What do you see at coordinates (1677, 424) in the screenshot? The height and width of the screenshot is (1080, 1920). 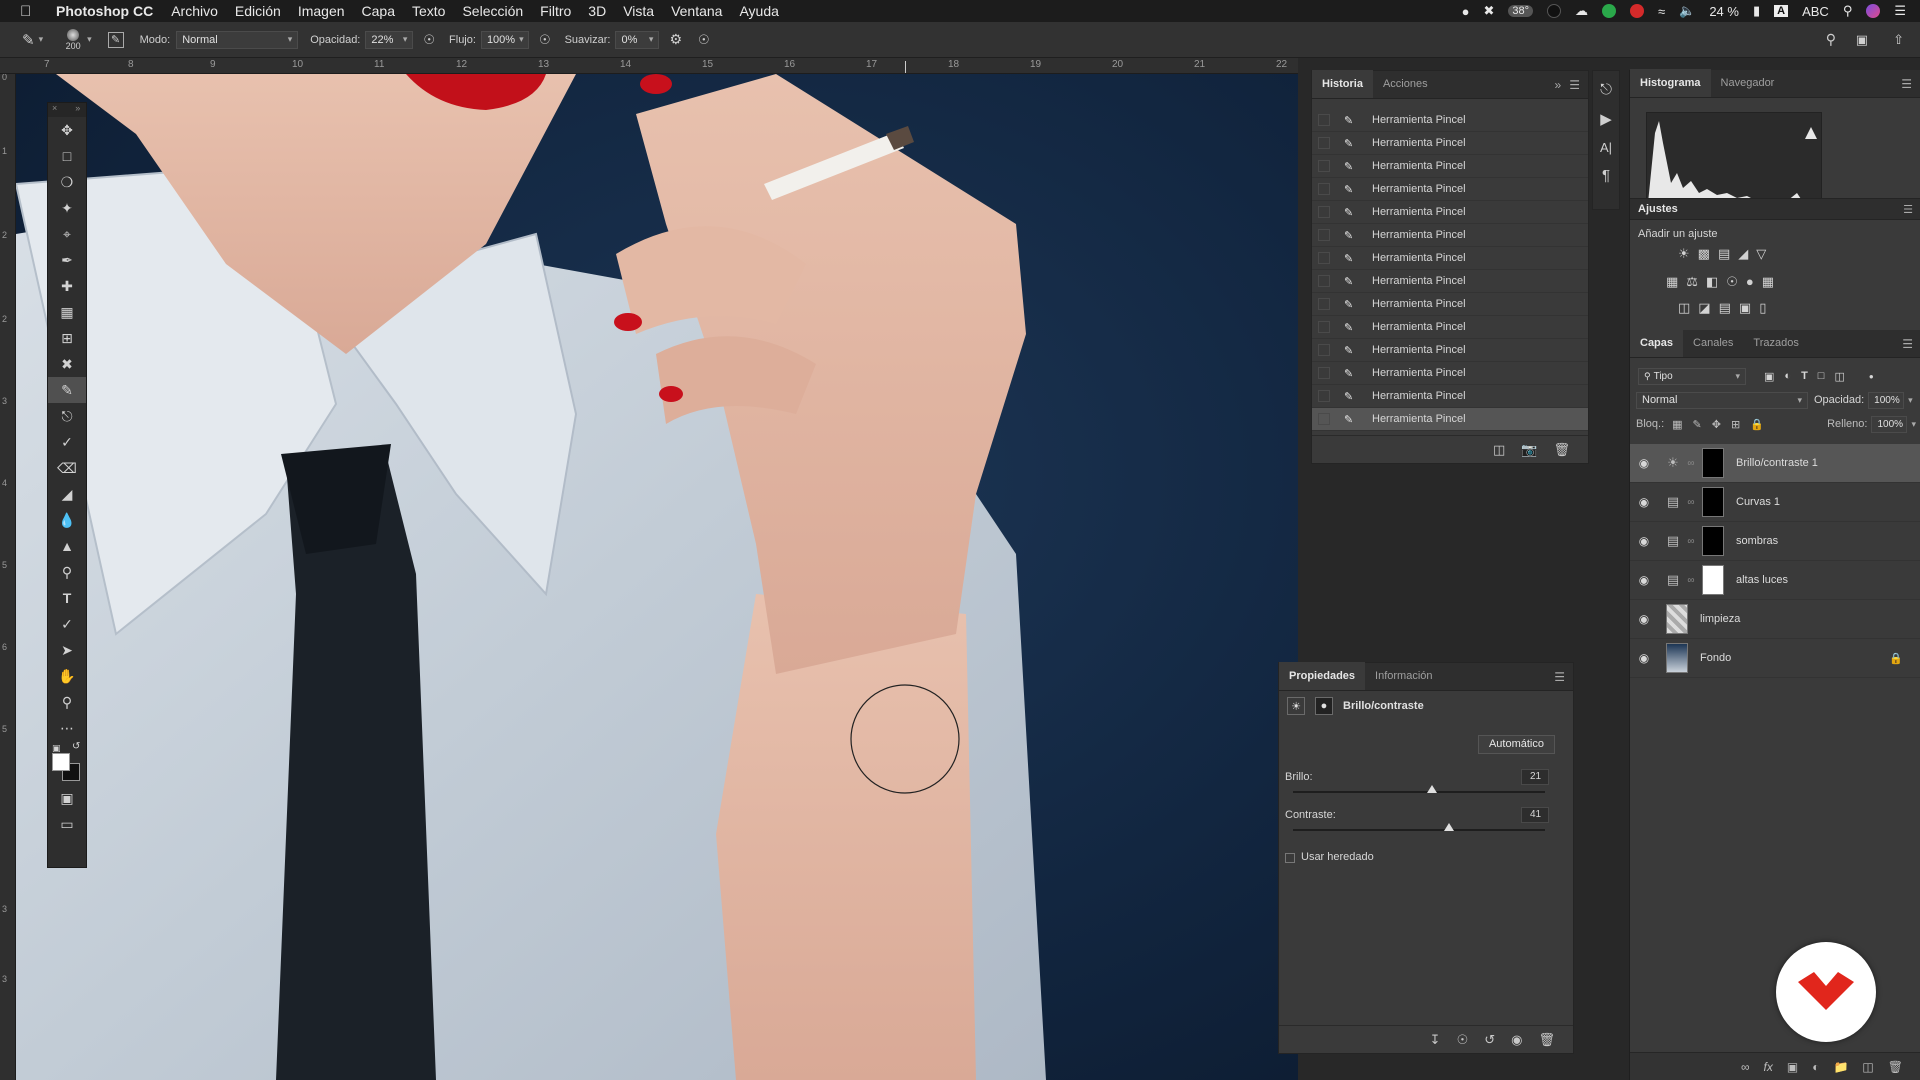 I see `lock-transparent-icon: ▦` at bounding box center [1677, 424].